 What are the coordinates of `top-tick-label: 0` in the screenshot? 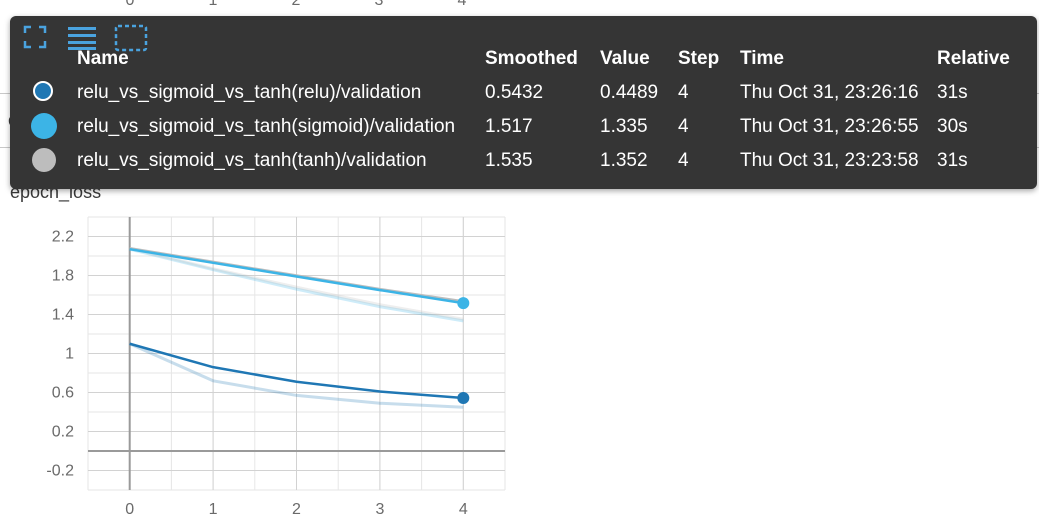 It's located at (130, 4).